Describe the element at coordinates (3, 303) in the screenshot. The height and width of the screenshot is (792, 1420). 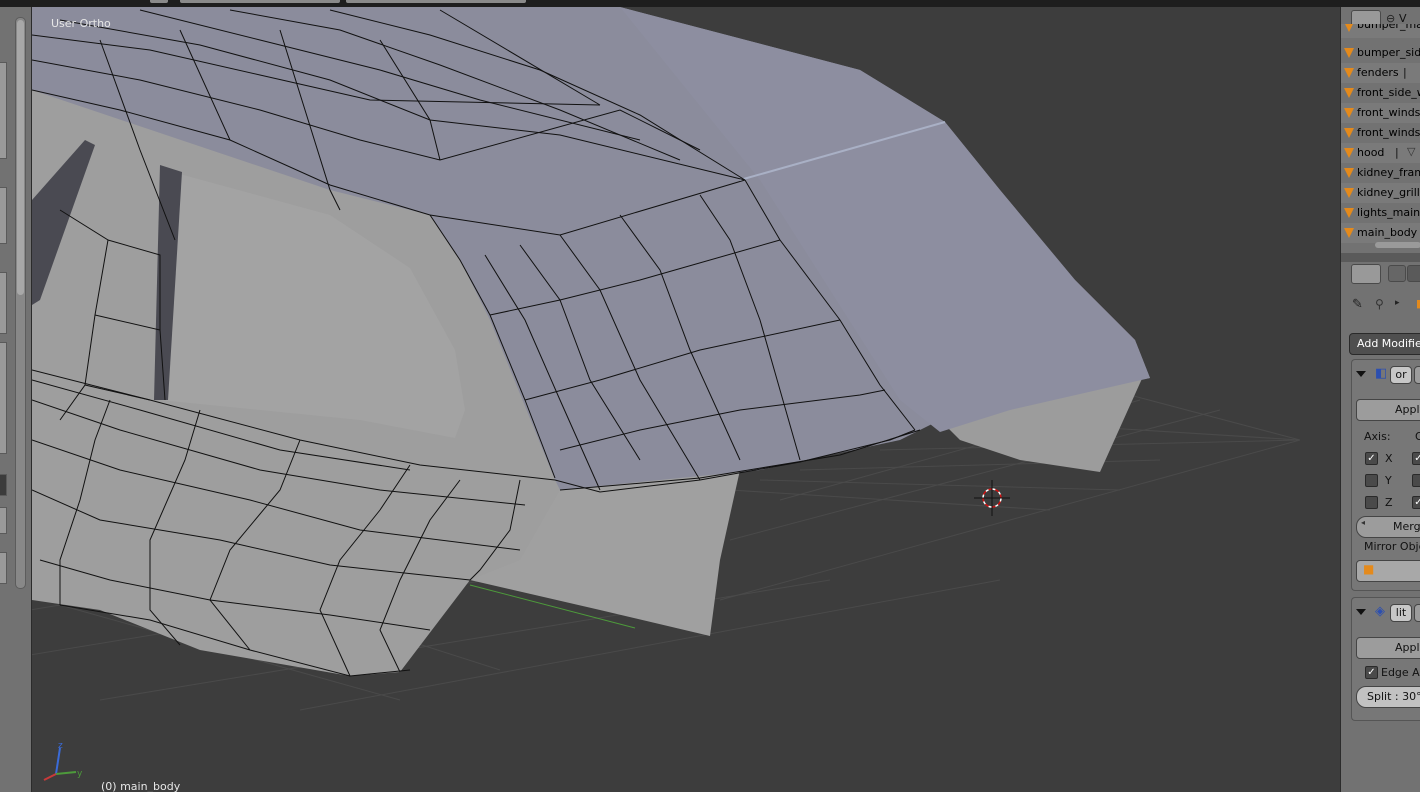
I see `tool-tab-relations` at that location.